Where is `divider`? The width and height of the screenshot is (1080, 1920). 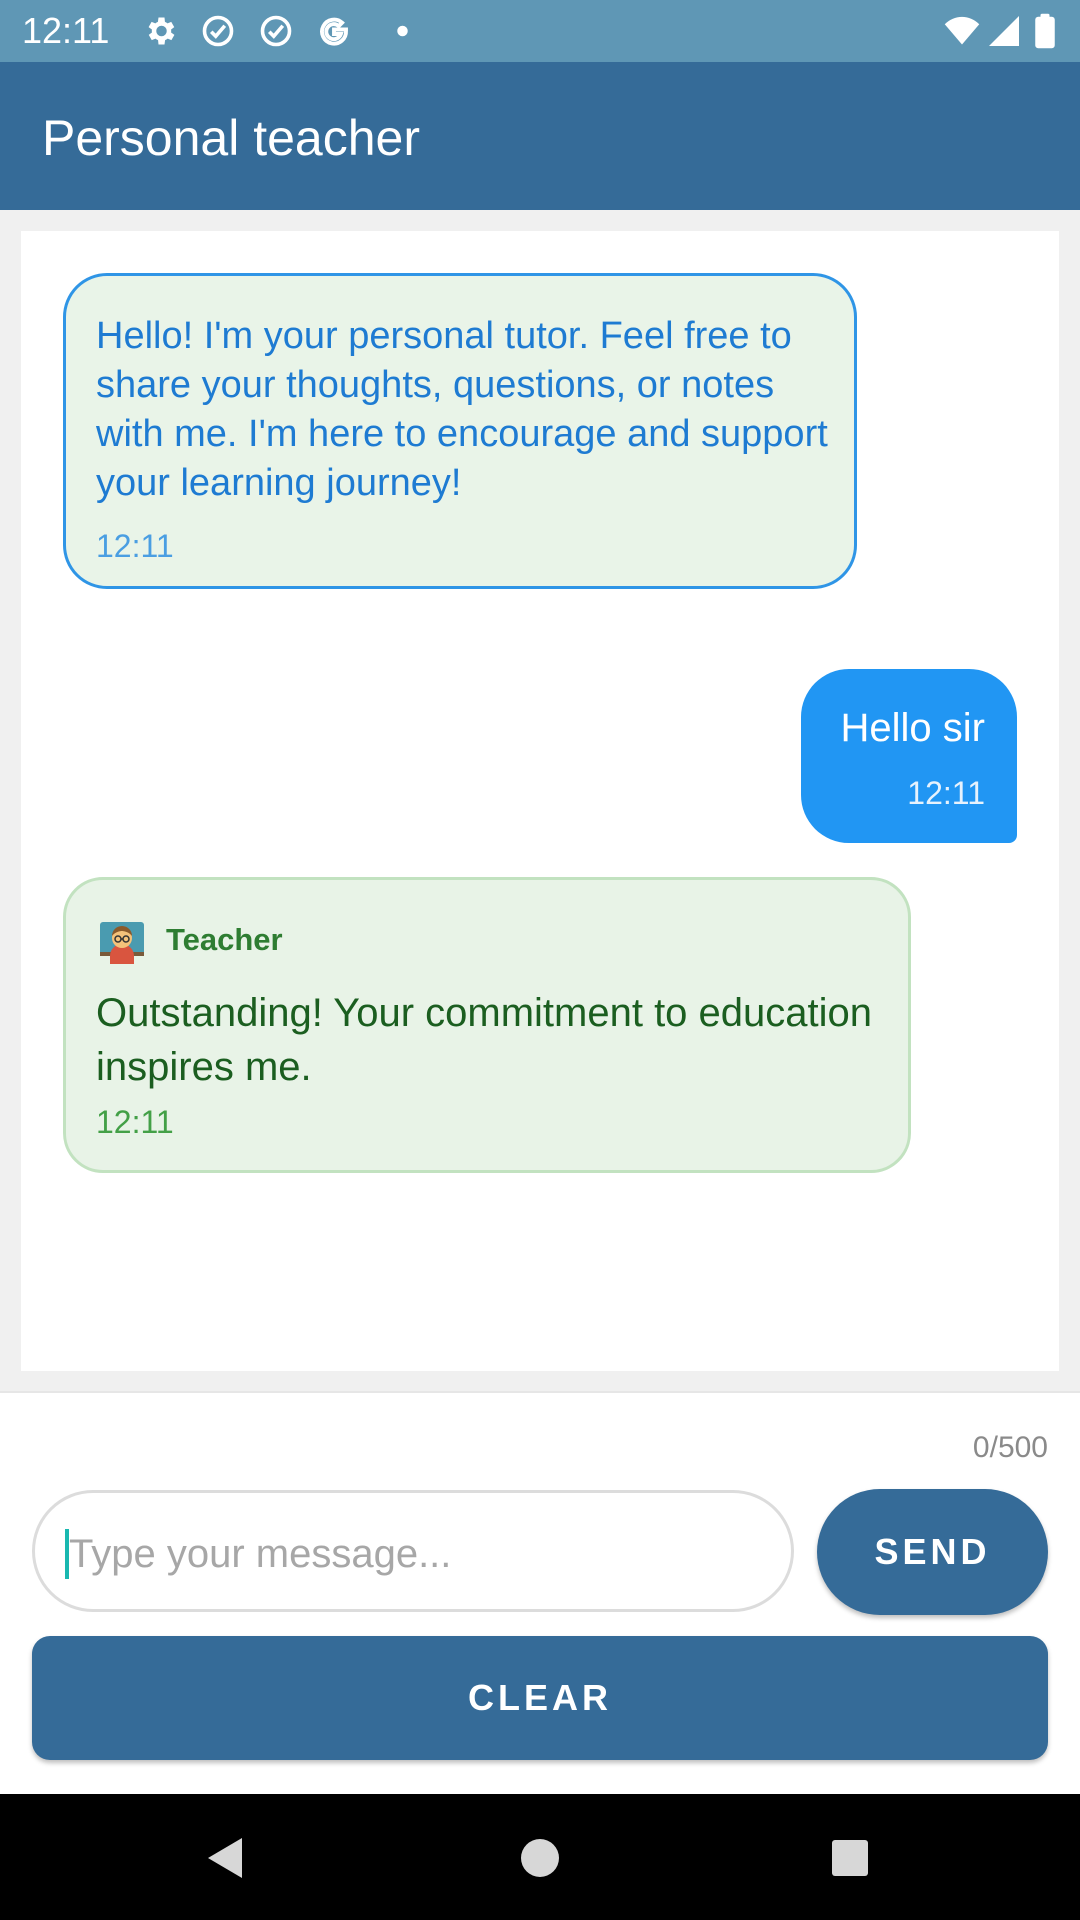
divider is located at coordinates (540, 1392).